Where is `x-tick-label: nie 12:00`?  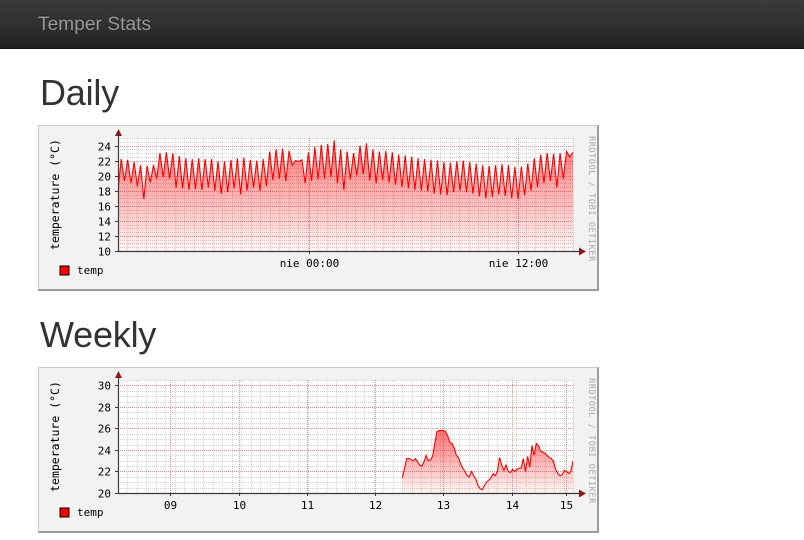
x-tick-label: nie 12:00 is located at coordinates (519, 263).